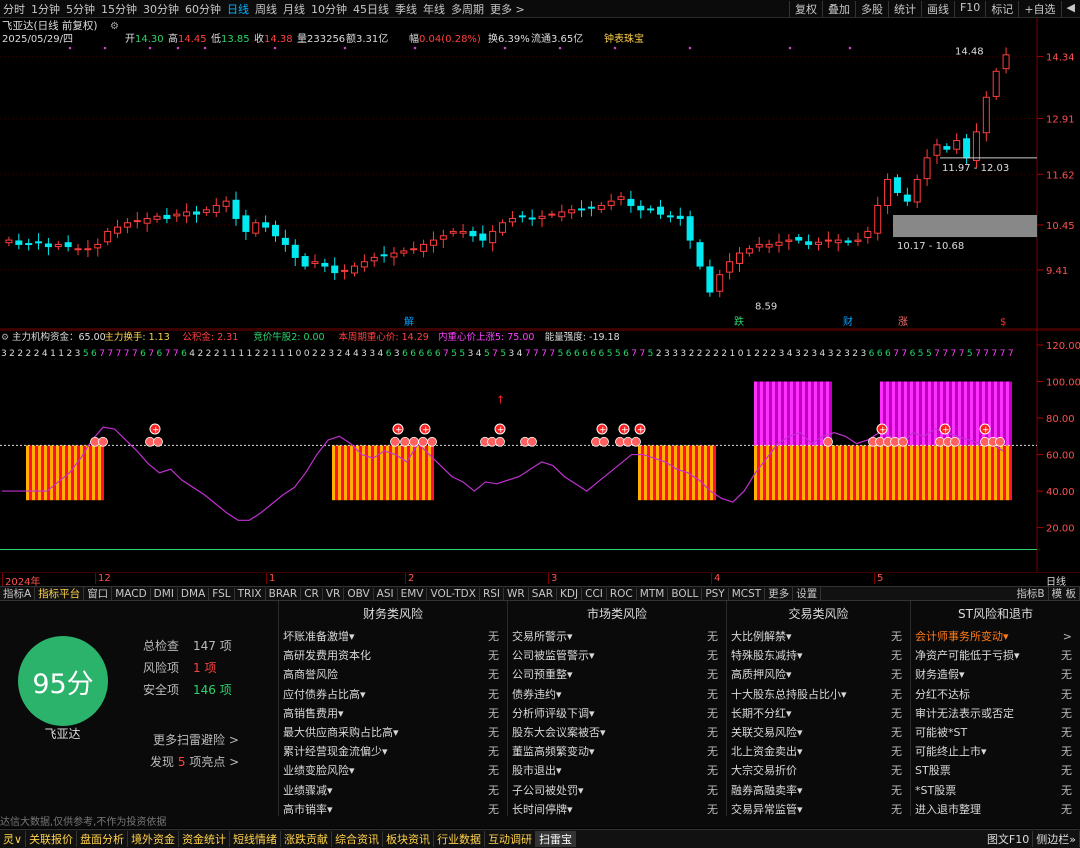 This screenshot has height=848, width=1080. Describe the element at coordinates (393, 770) in the screenshot. I see `risk-row: 业绩变脸风险▾ 无` at that location.